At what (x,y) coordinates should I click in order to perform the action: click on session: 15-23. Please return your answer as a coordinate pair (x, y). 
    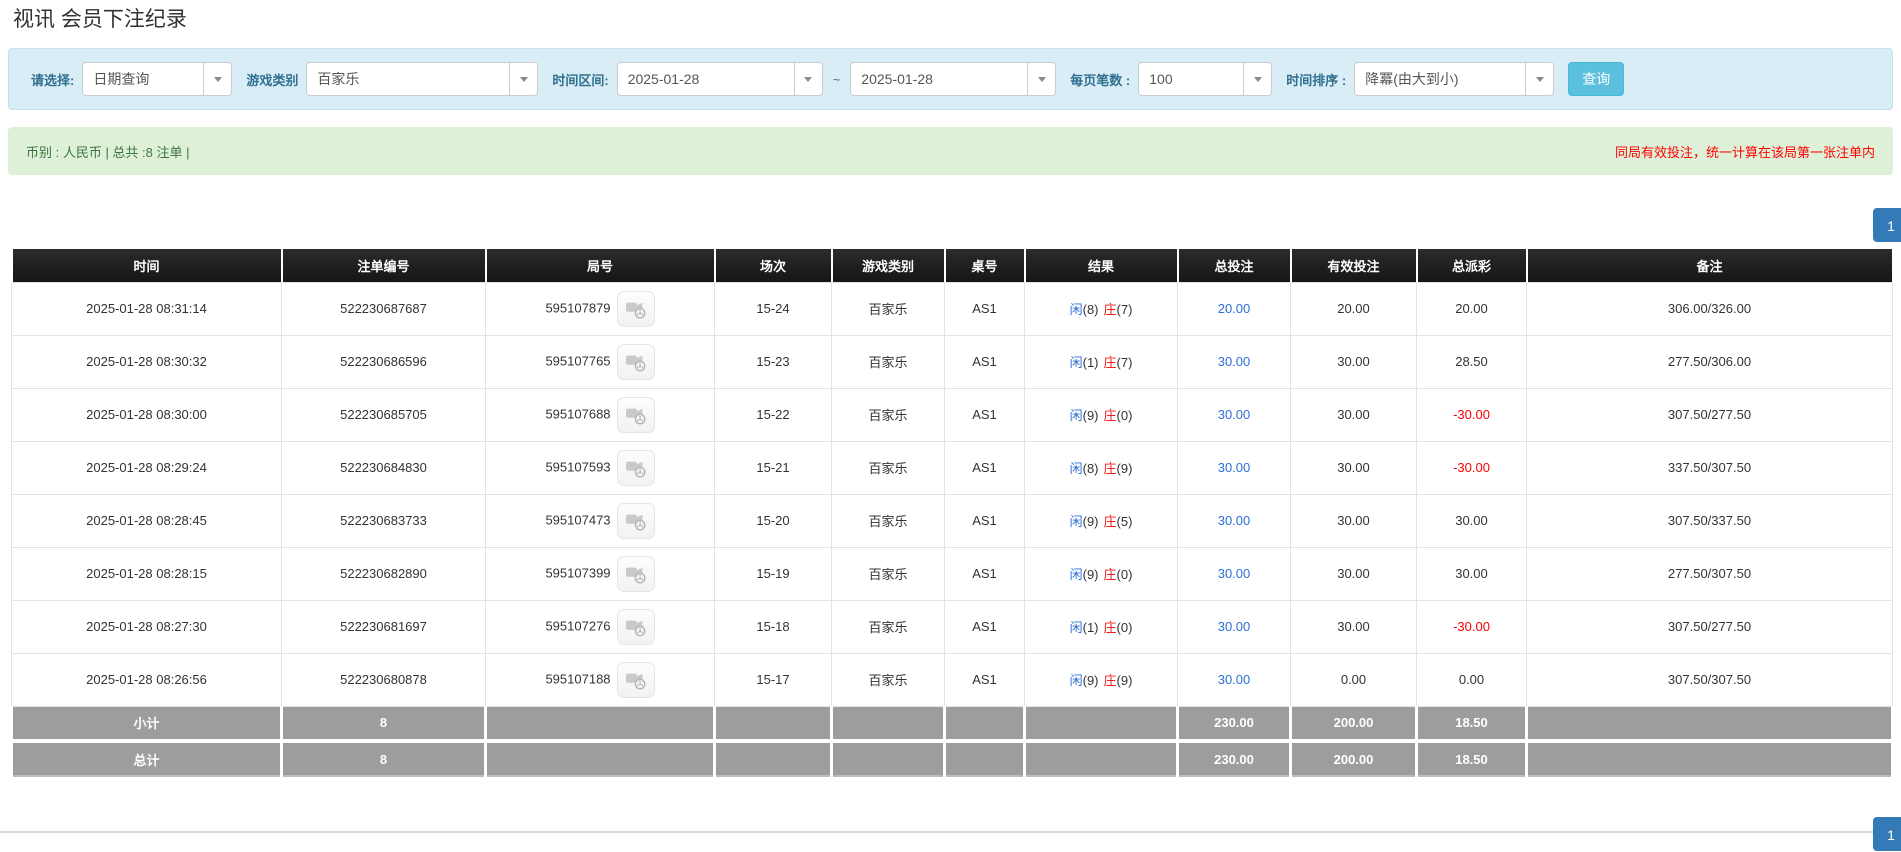
    Looking at the image, I should click on (773, 361).